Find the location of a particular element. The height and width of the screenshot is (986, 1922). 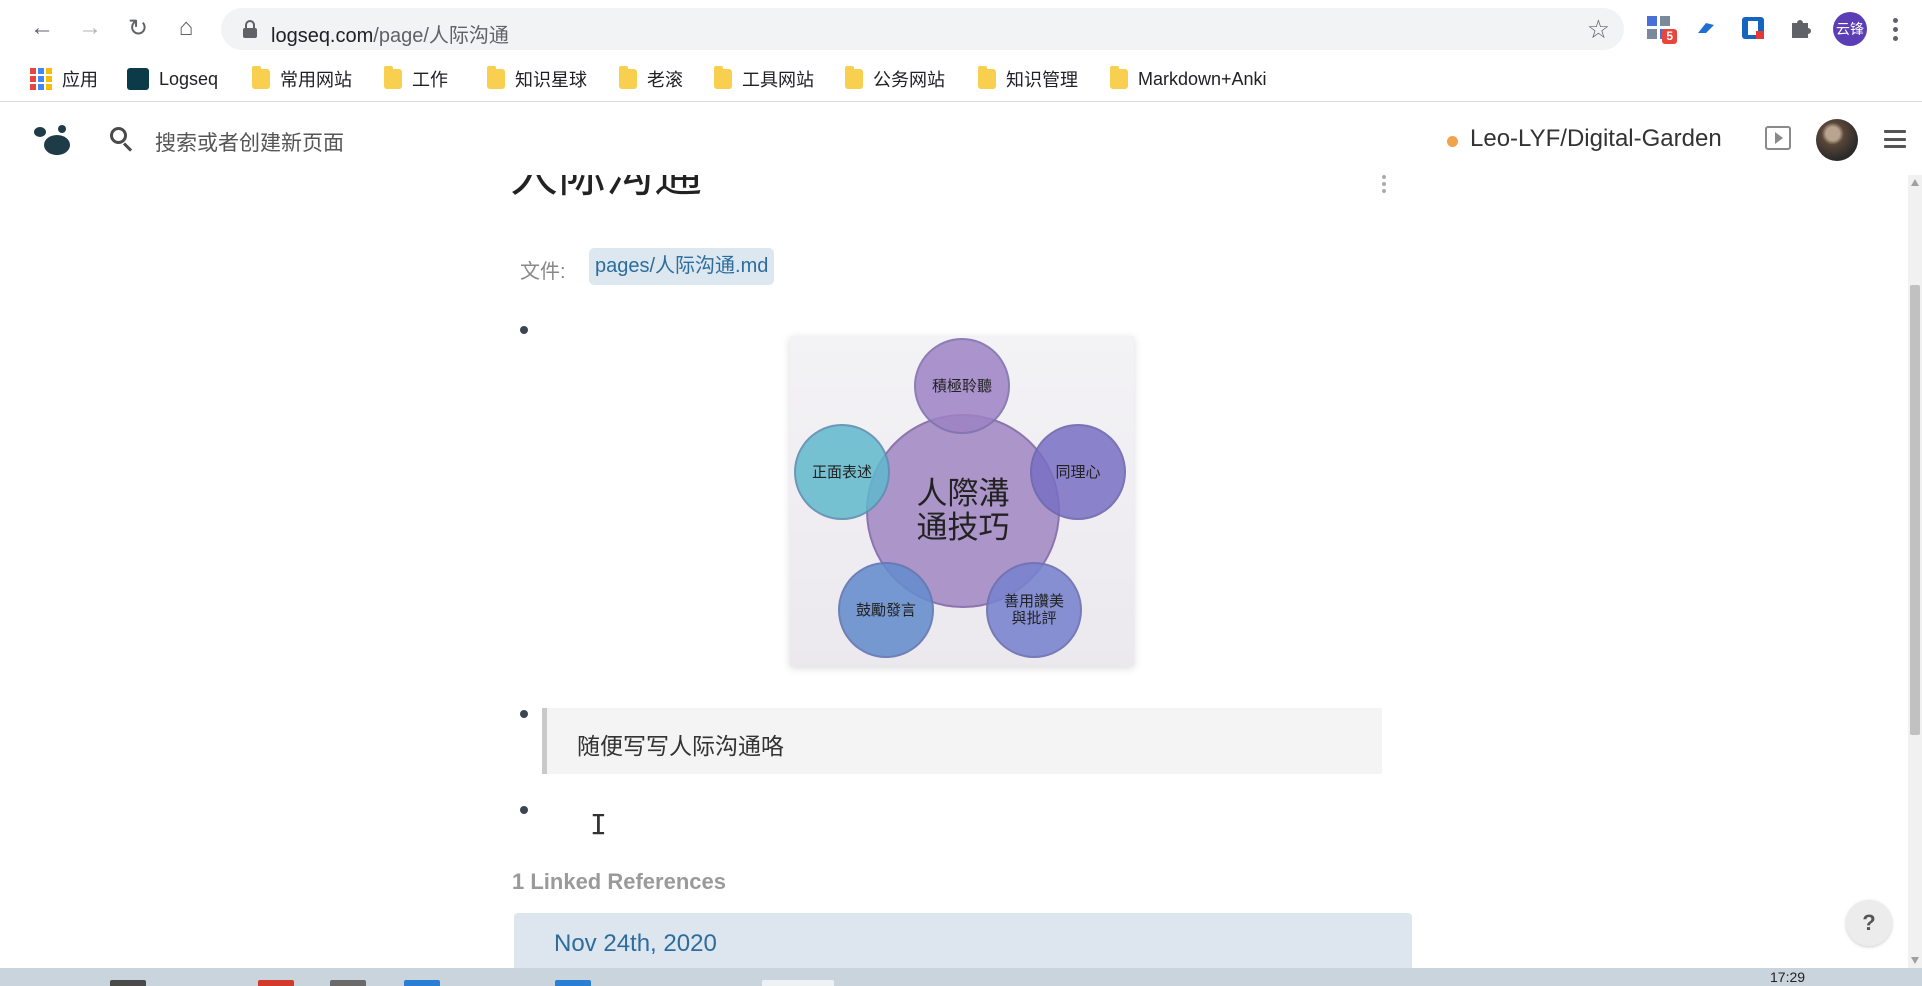

url-host: logseq.com is located at coordinates (322, 36).